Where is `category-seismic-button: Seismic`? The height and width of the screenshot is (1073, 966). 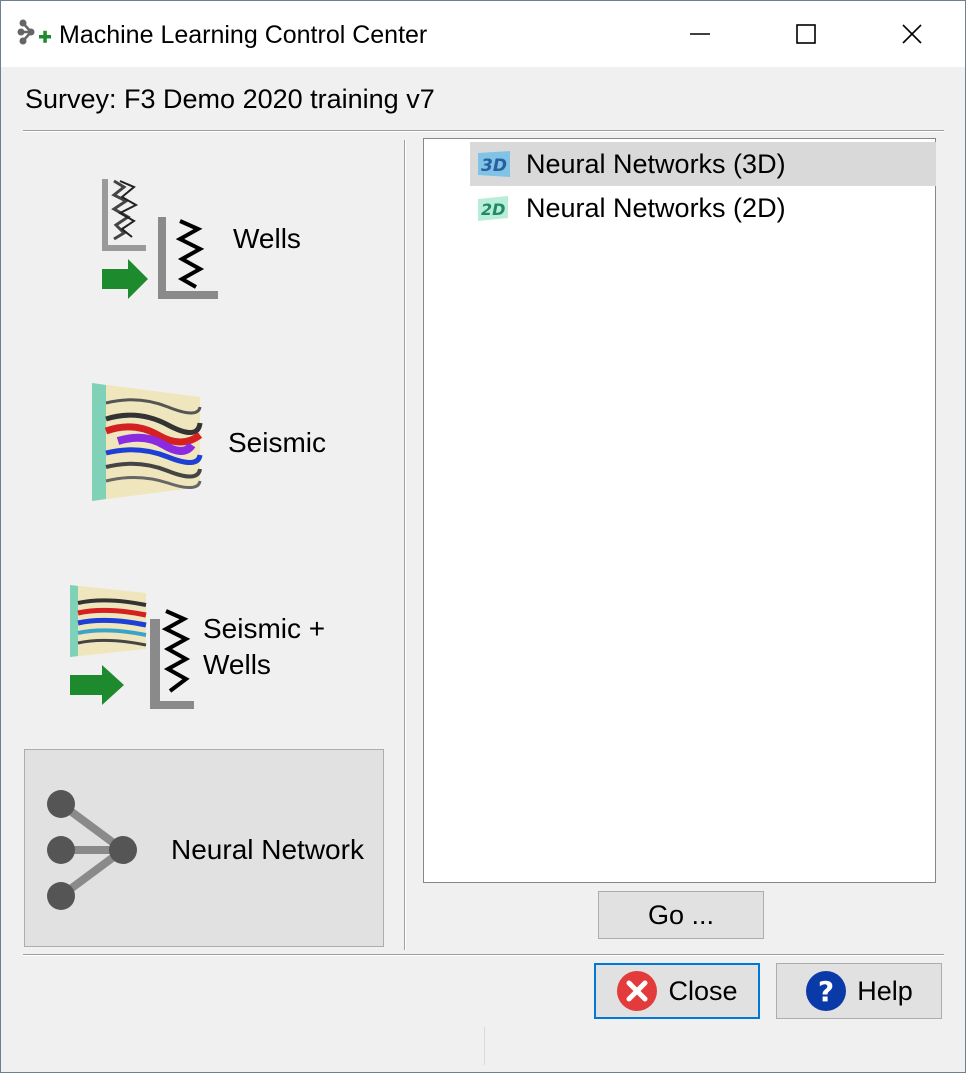 category-seismic-button: Seismic is located at coordinates (204, 444).